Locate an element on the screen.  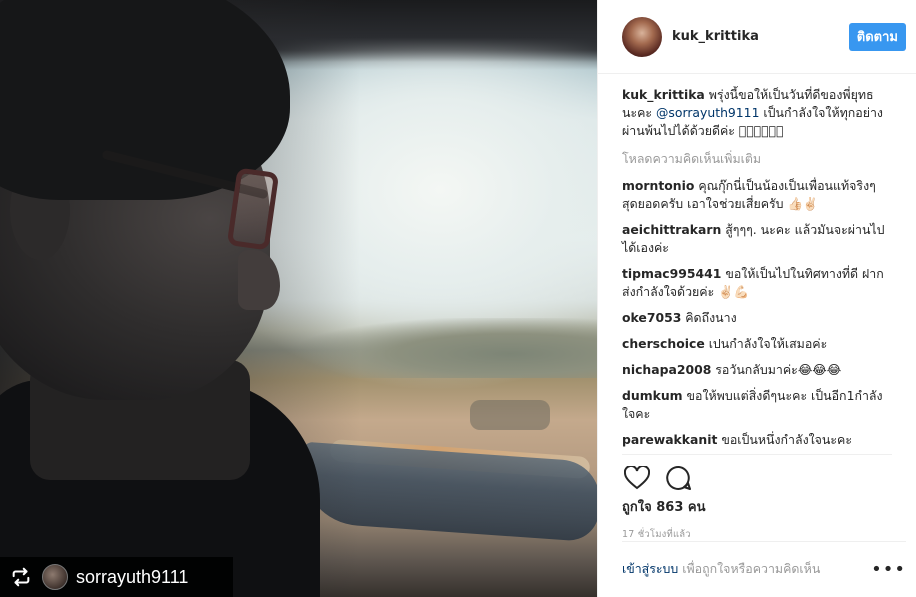
comment-text: เปนกำลังใจให้เสมอค่ะ is located at coordinates (768, 343).